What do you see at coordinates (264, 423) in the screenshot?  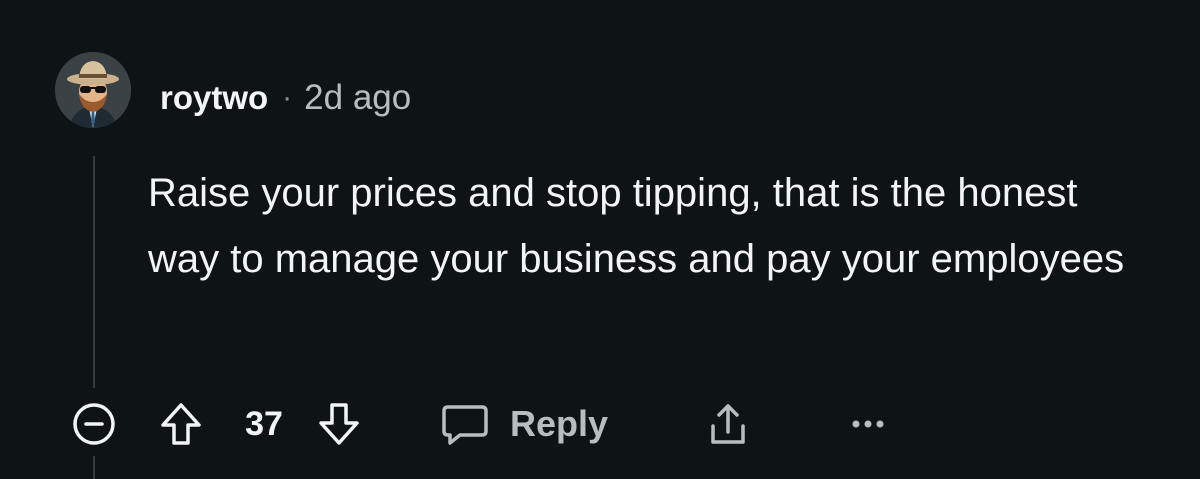 I see `vote-count: 37` at bounding box center [264, 423].